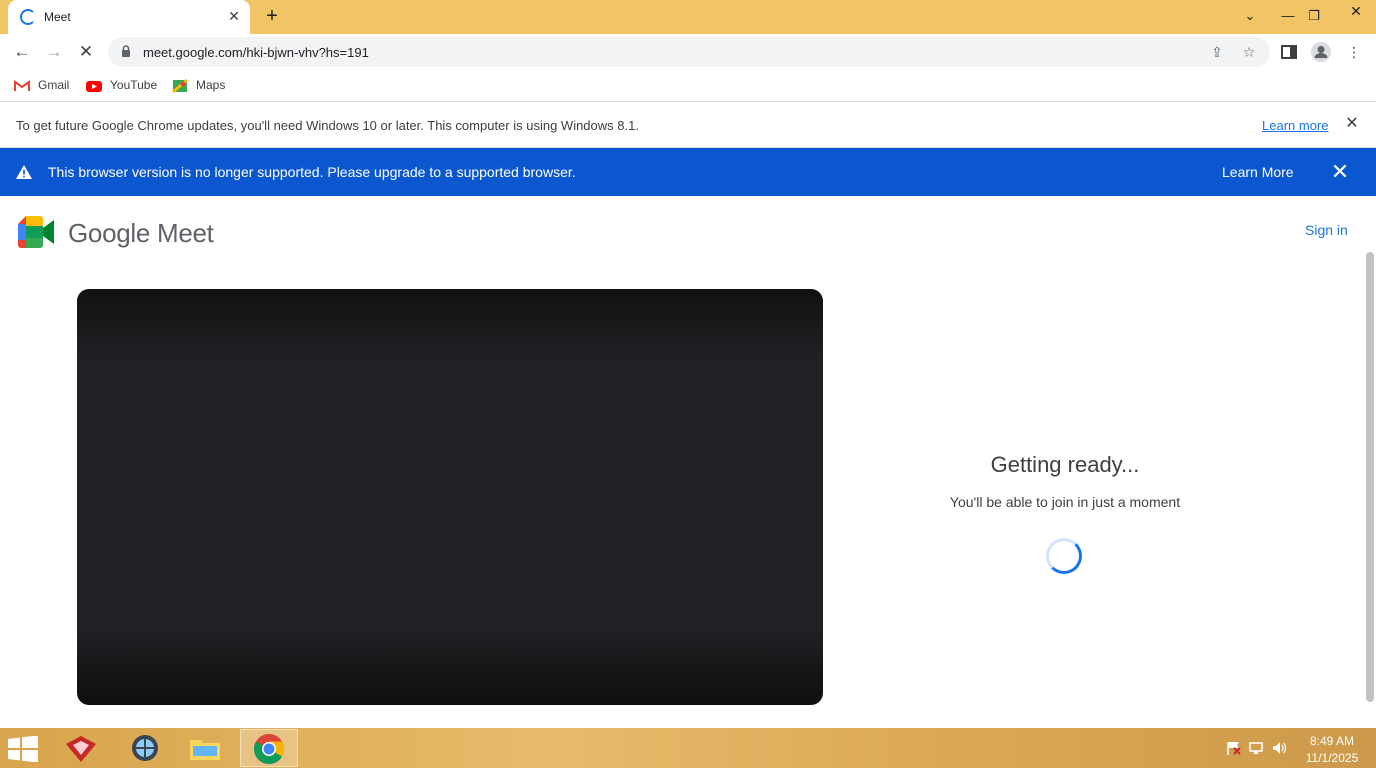 The image size is (1376, 768). I want to click on chrome-taskbar-button, so click(269, 748).